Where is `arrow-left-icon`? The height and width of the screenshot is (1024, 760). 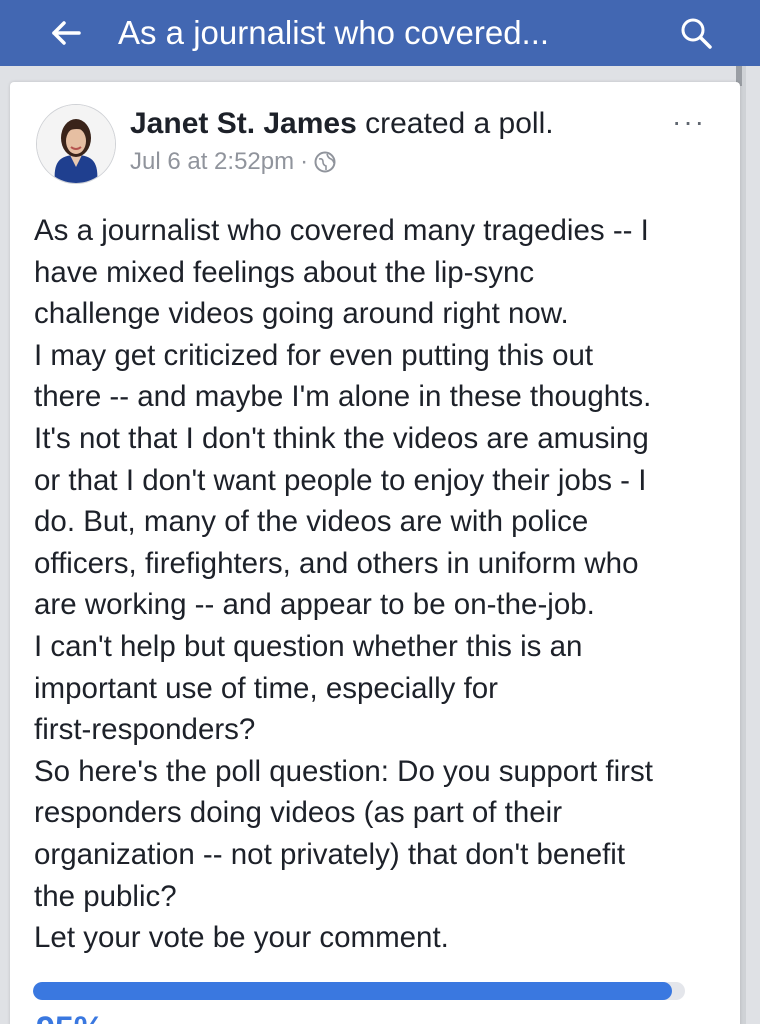
arrow-left-icon is located at coordinates (66, 33).